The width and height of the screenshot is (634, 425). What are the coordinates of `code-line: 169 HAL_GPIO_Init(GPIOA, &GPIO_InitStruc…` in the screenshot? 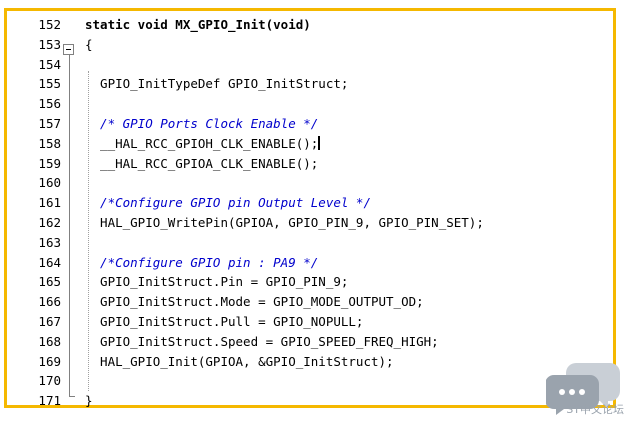 It's located at (310, 362).